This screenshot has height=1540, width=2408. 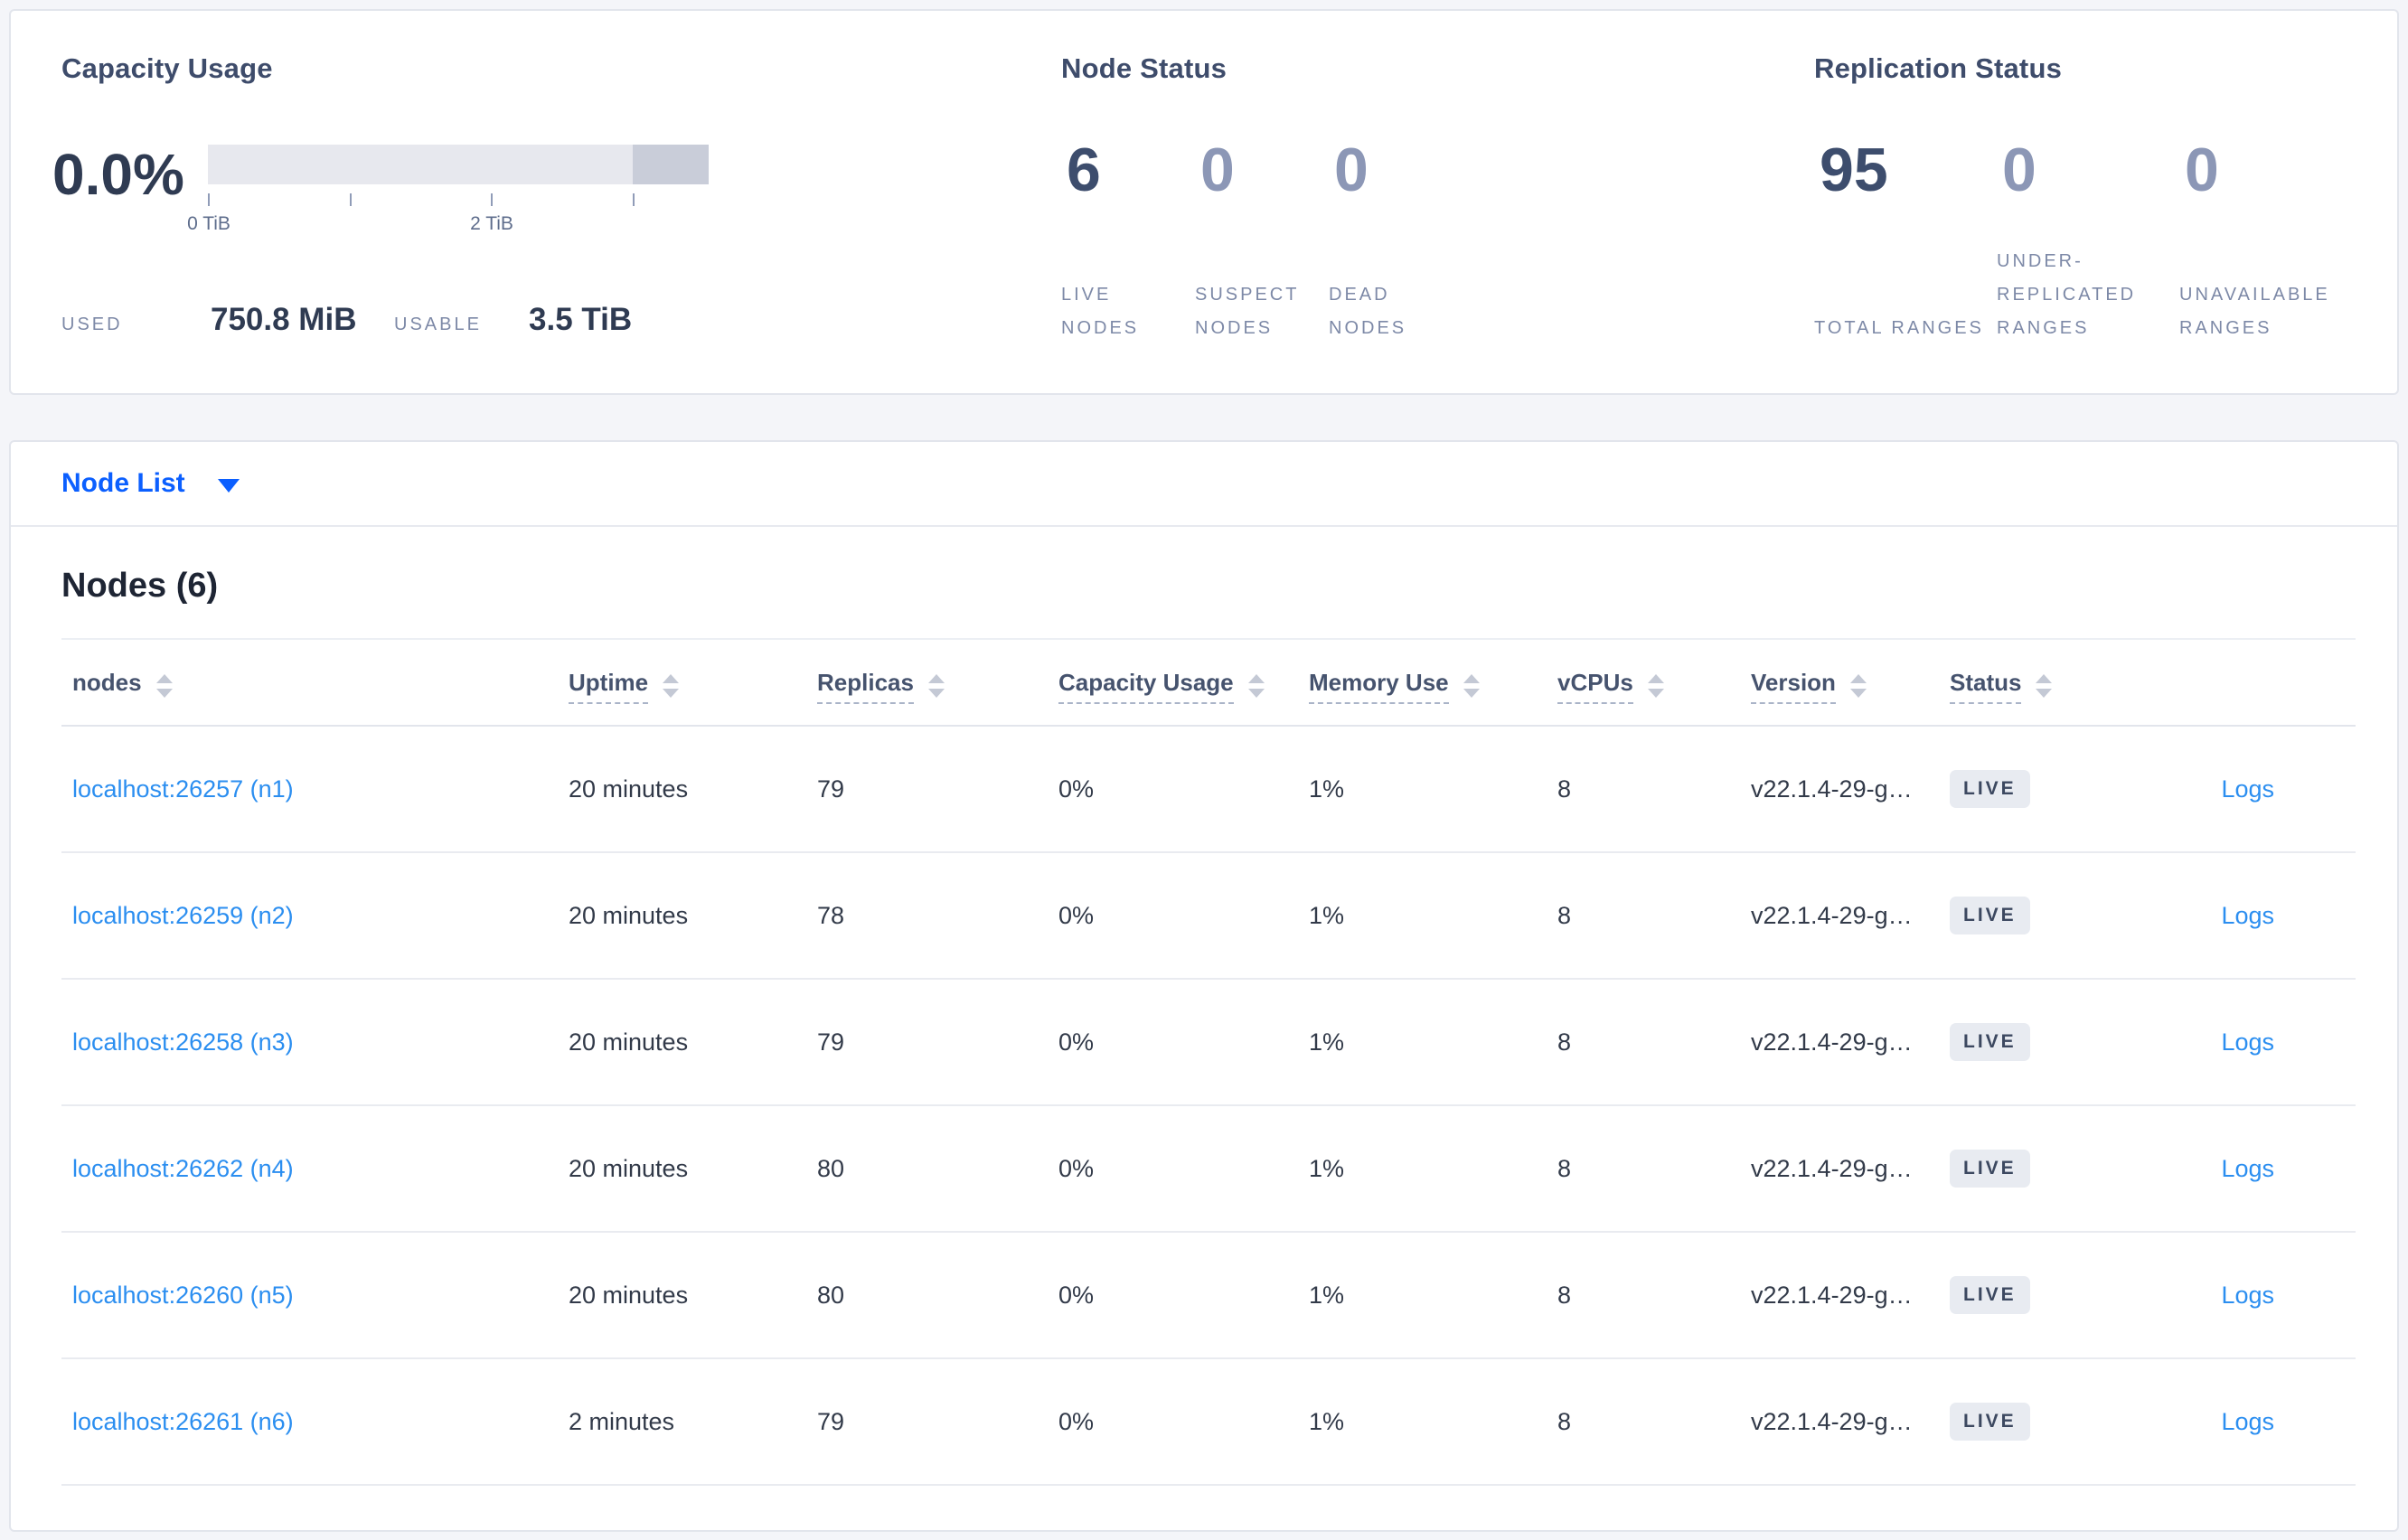 What do you see at coordinates (140, 586) in the screenshot?
I see `nodes-table-title: Nodes (6)` at bounding box center [140, 586].